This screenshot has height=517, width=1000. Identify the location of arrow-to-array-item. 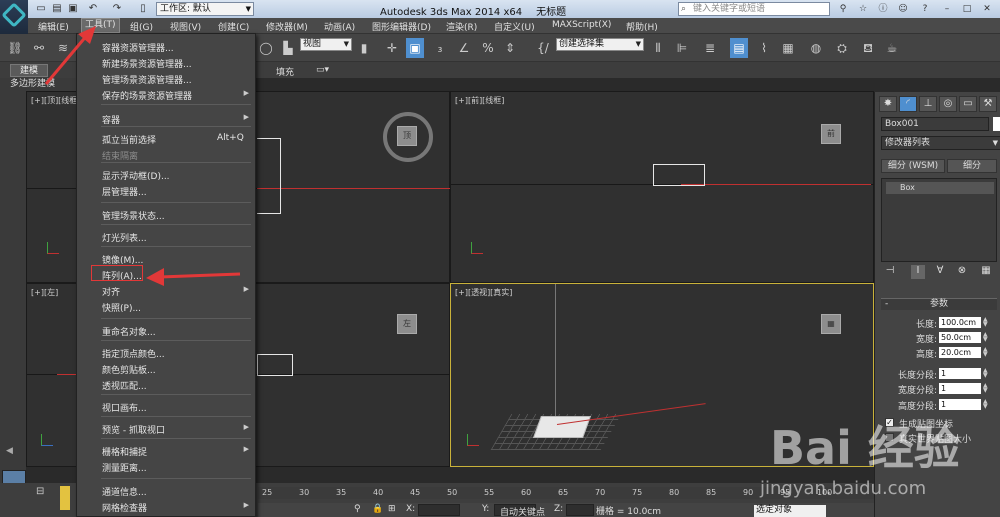
(193, 277).